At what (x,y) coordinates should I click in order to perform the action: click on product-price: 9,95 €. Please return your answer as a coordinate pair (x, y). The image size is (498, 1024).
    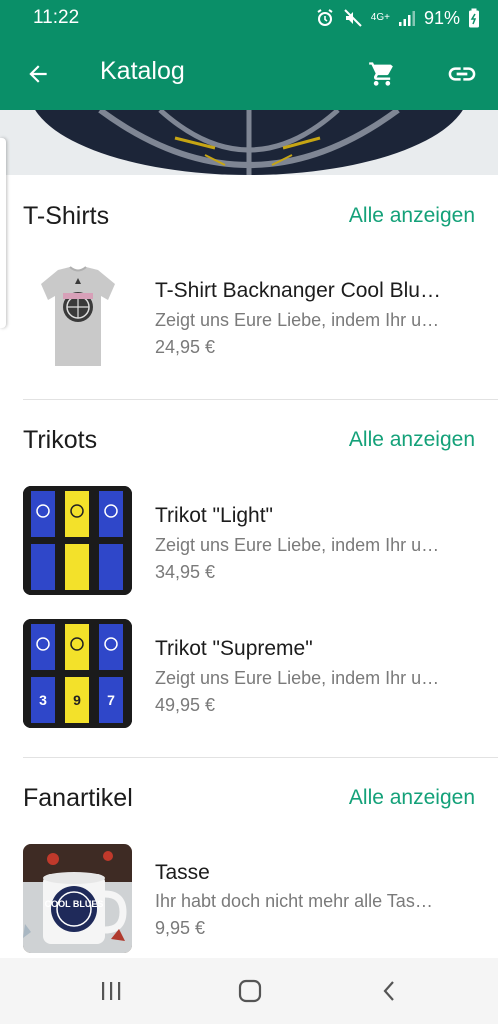
    Looking at the image, I should click on (180, 928).